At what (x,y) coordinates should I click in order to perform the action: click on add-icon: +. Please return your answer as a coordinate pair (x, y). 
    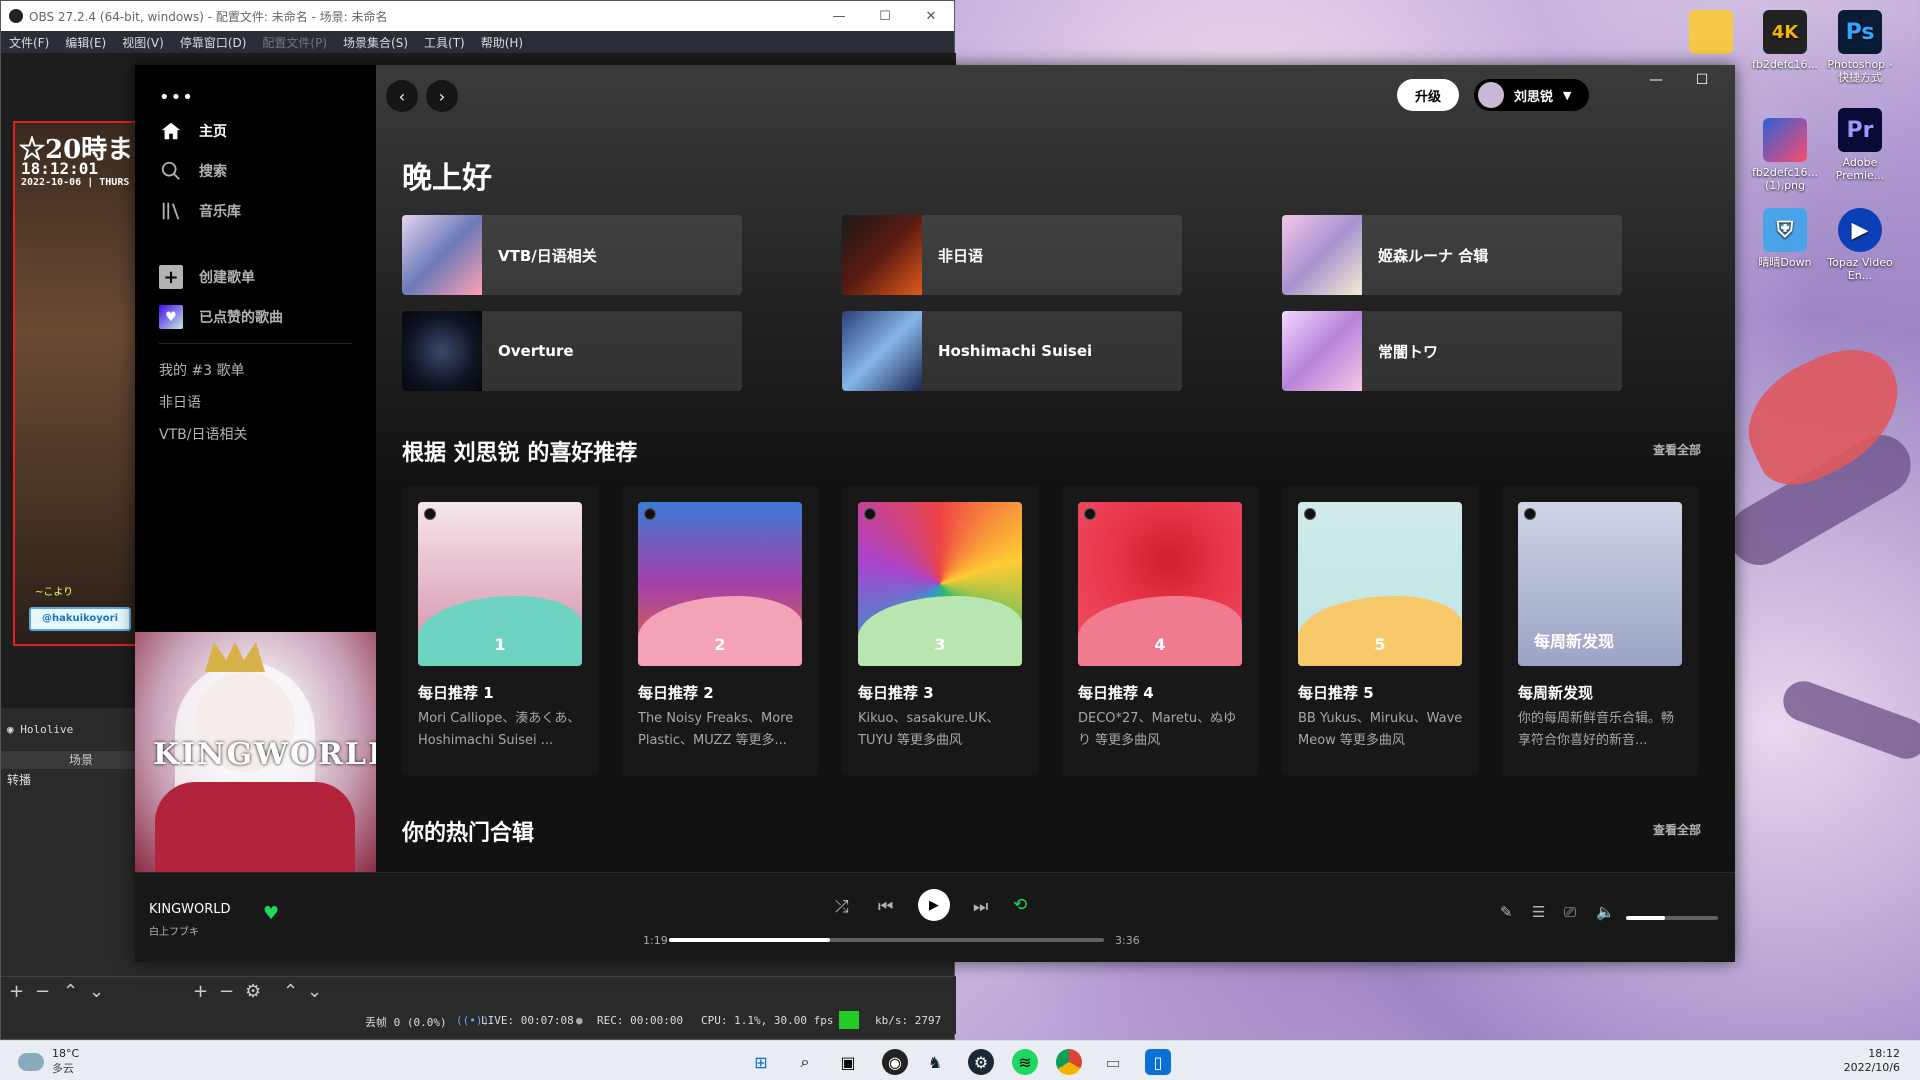
    Looking at the image, I should click on (16, 991).